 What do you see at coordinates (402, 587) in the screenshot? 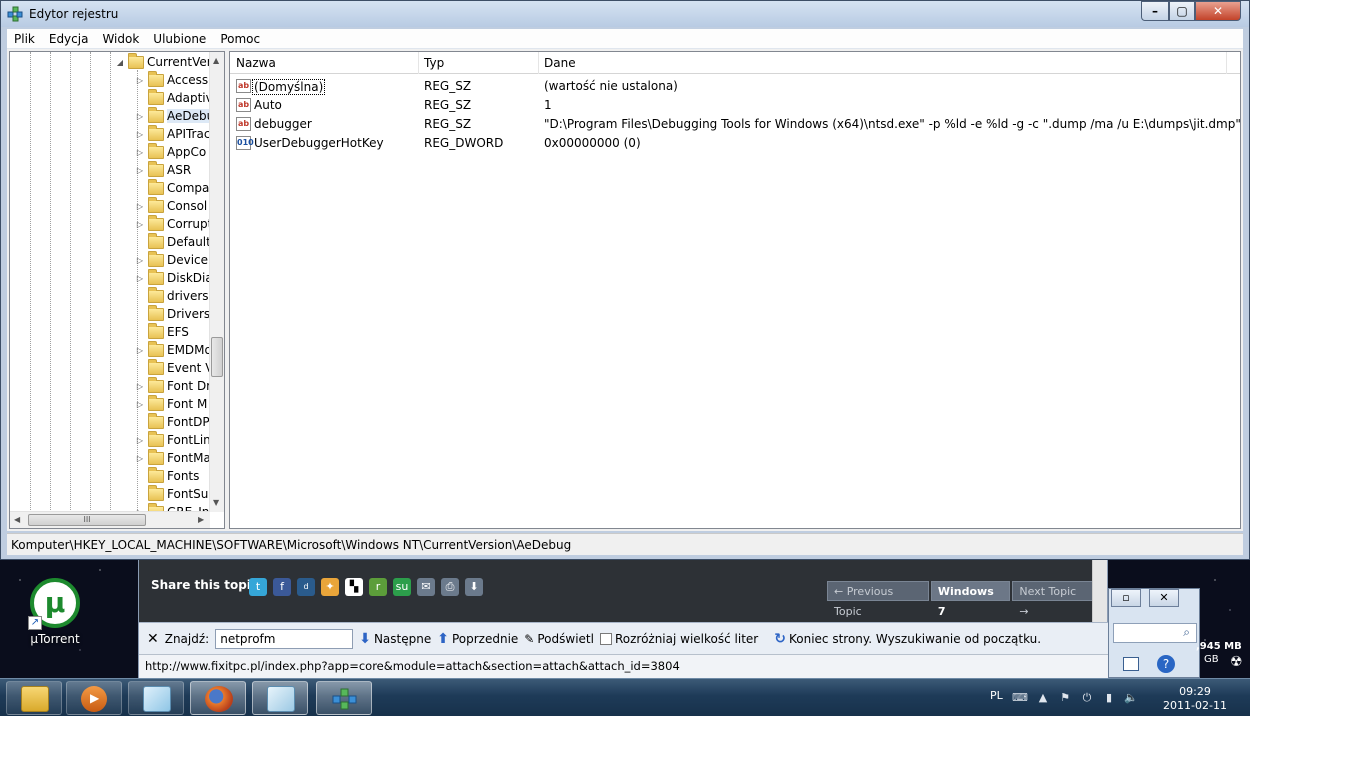
I see `stumbleupon-icon: su` at bounding box center [402, 587].